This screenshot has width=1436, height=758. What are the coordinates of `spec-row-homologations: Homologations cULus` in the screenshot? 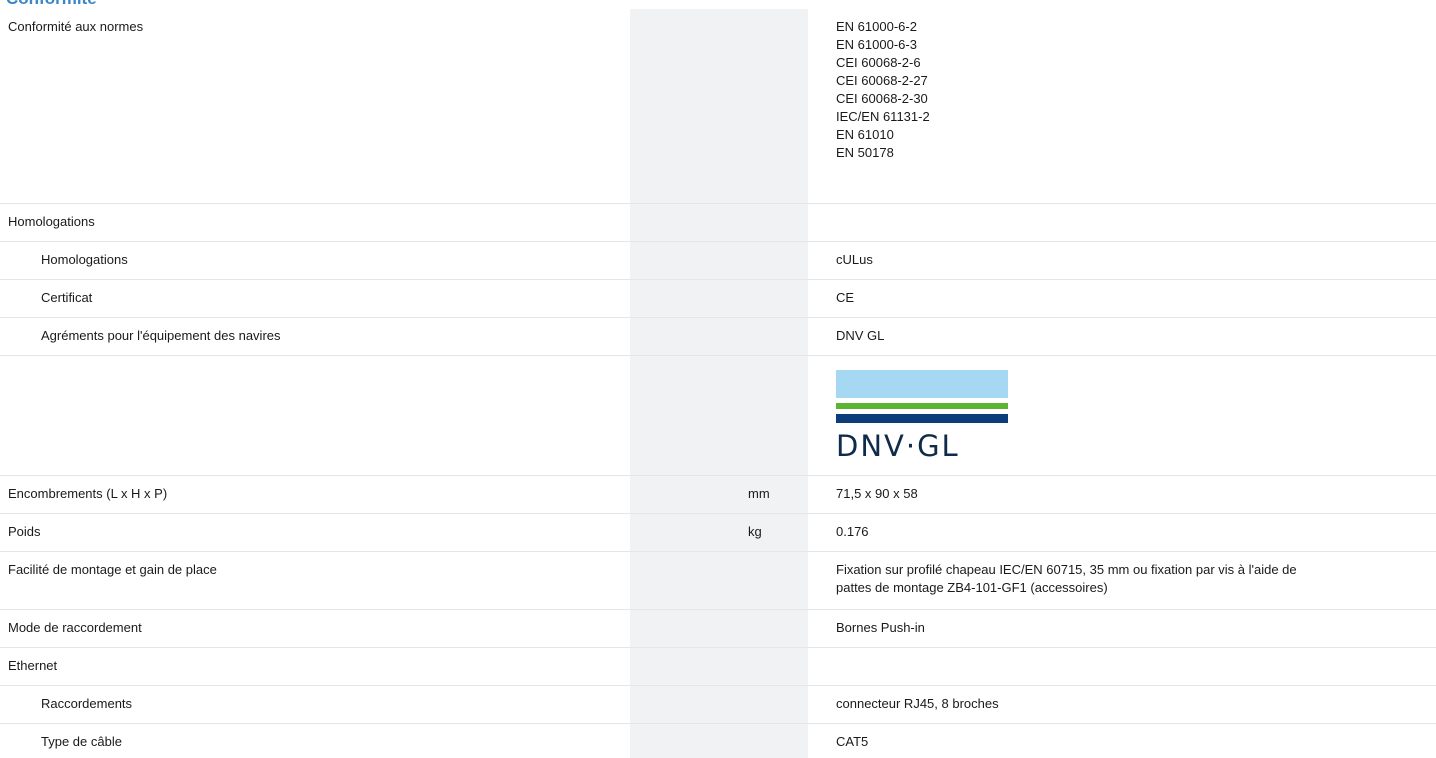 It's located at (718, 261).